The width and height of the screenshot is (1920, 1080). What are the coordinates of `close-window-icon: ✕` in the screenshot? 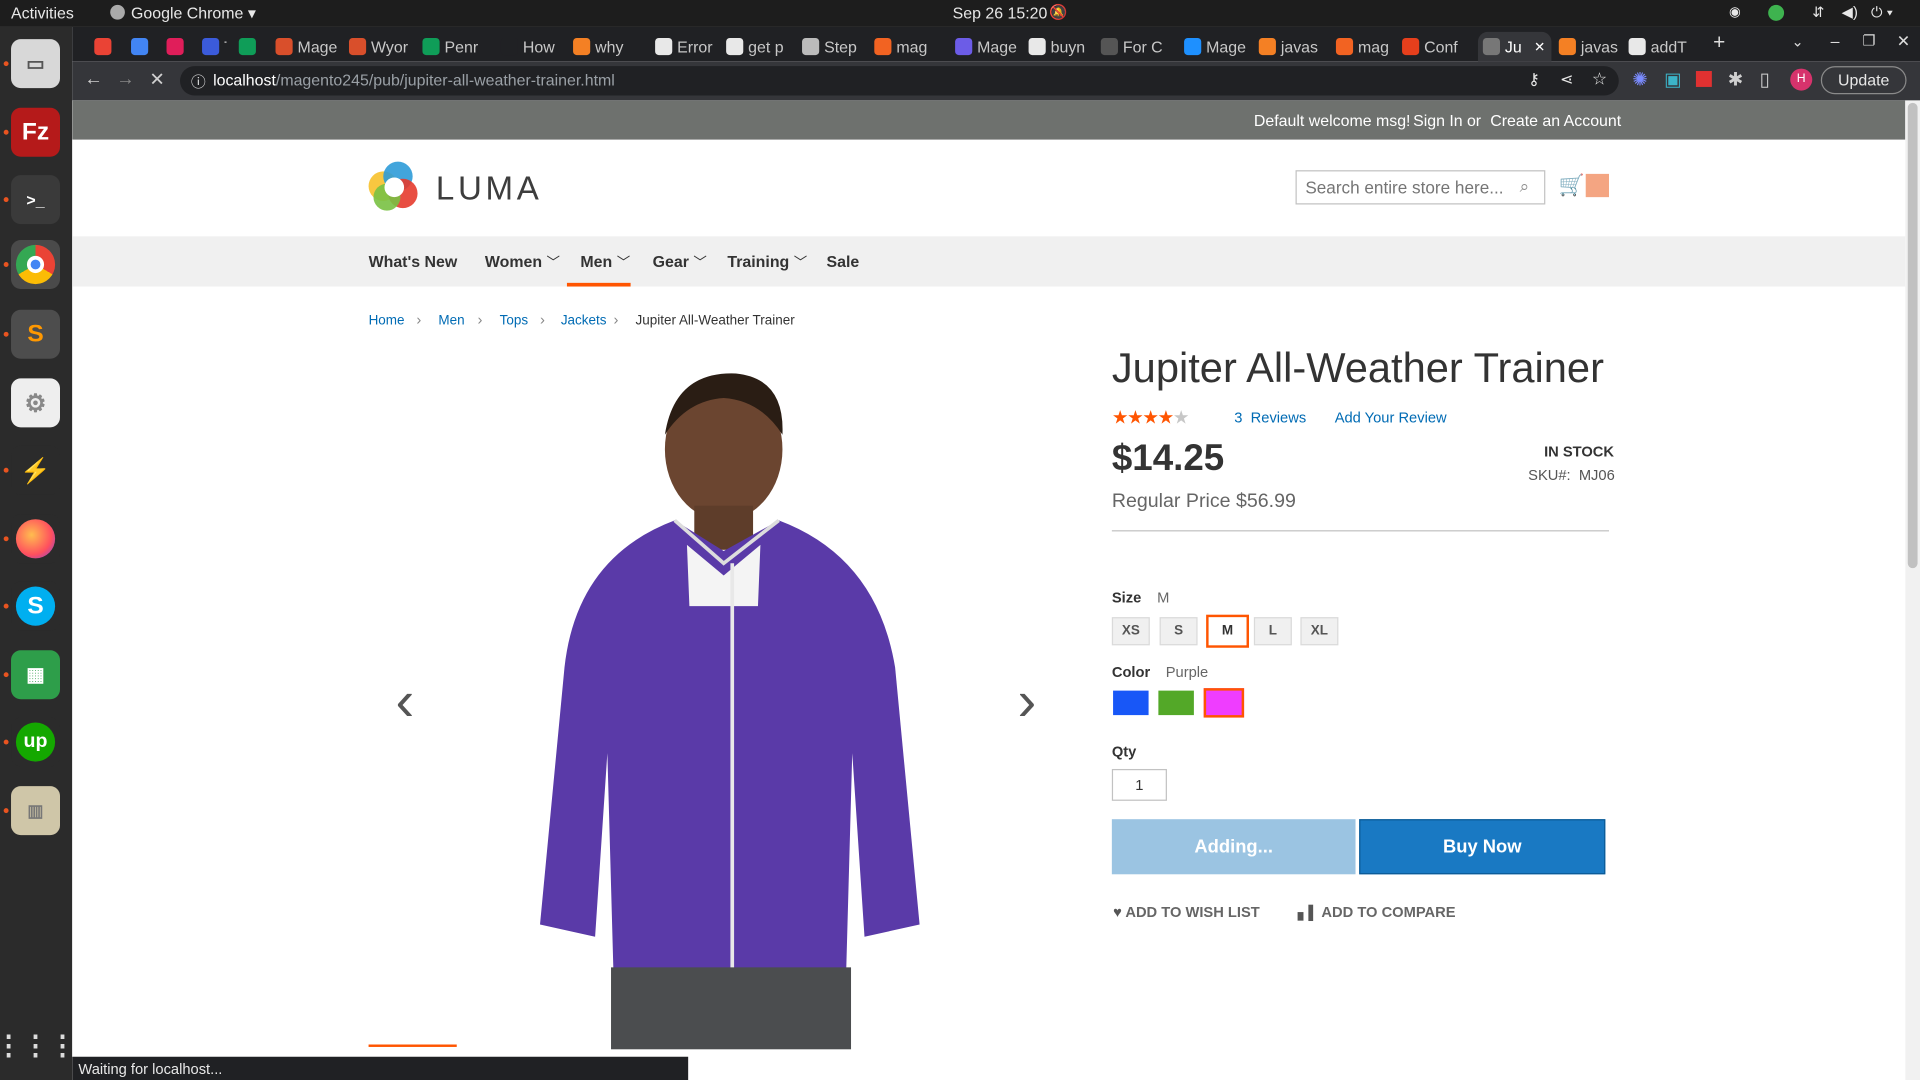 It's located at (1903, 42).